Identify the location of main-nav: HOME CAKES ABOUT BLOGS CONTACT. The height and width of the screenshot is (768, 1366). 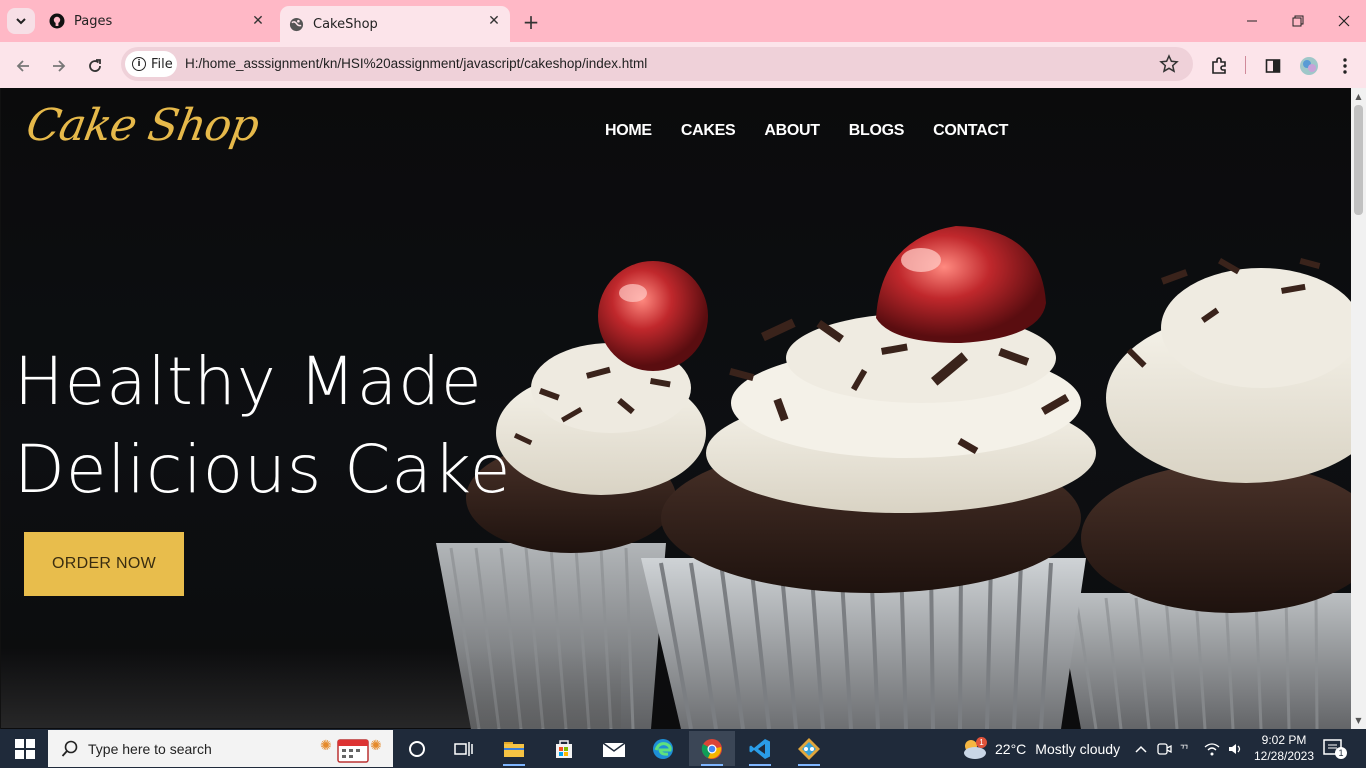
(821, 131).